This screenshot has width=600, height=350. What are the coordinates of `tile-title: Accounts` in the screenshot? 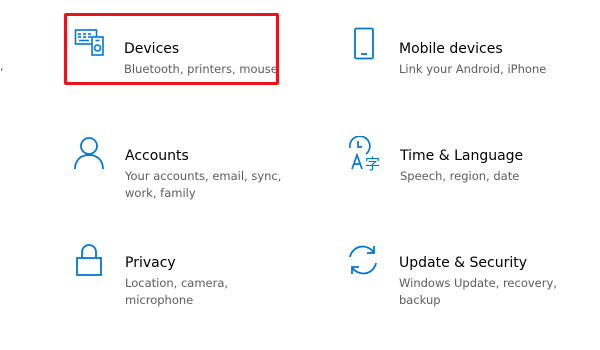 It's located at (157, 156).